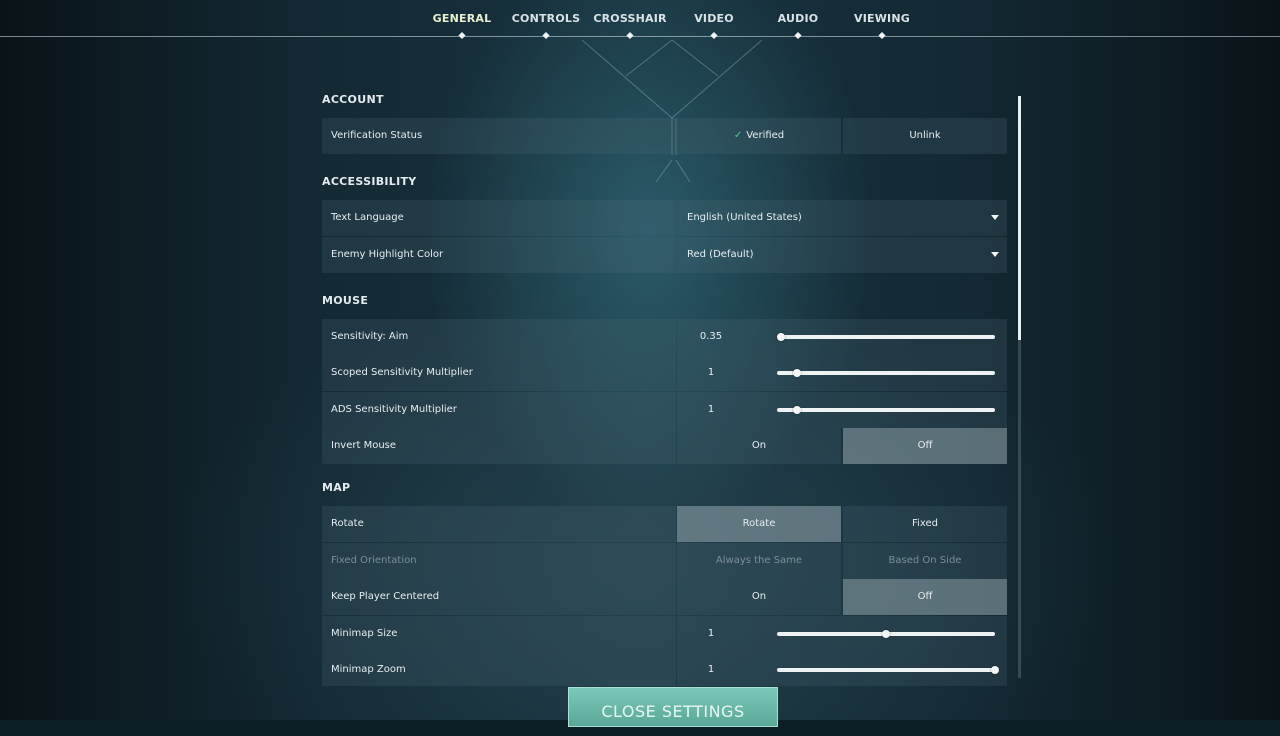 This screenshot has width=1280, height=736. I want to click on tab-controls: CONTROLS, so click(546, 18).